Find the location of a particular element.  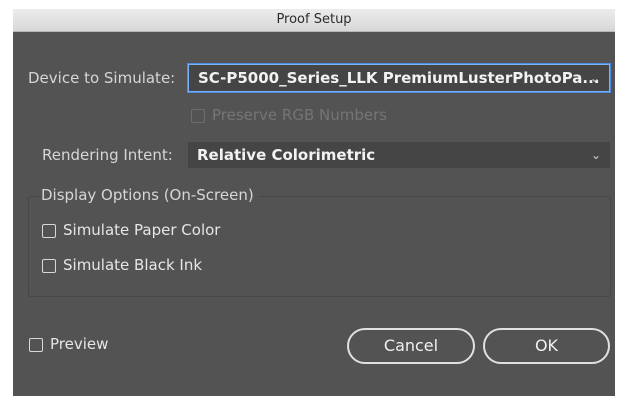

simulate-black-ink-label: Simulate Black Ink is located at coordinates (133, 265).